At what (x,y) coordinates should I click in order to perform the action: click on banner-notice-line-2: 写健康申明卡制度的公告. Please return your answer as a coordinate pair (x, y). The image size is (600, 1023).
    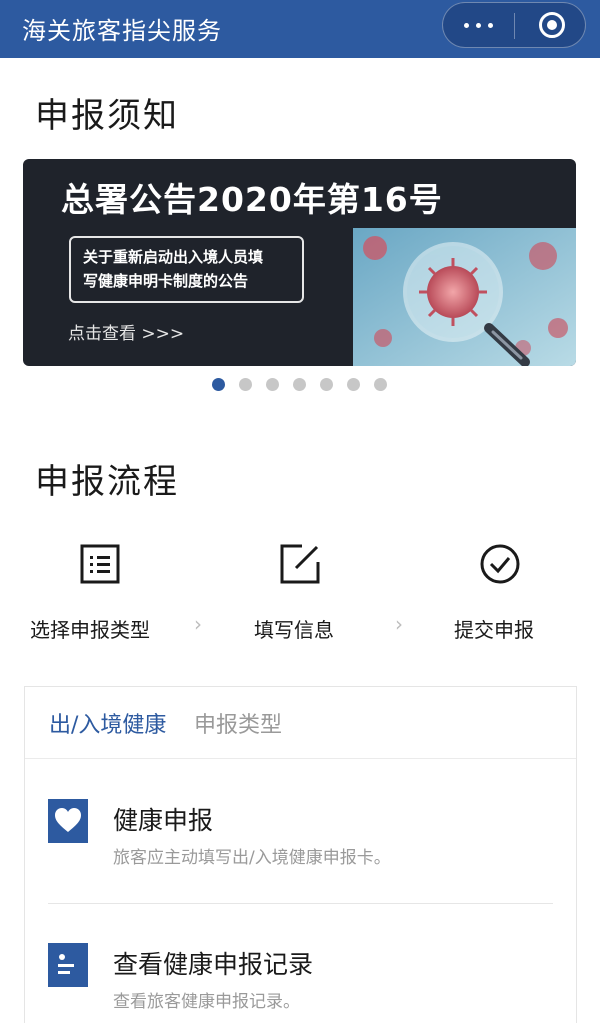
    Looking at the image, I should click on (166, 281).